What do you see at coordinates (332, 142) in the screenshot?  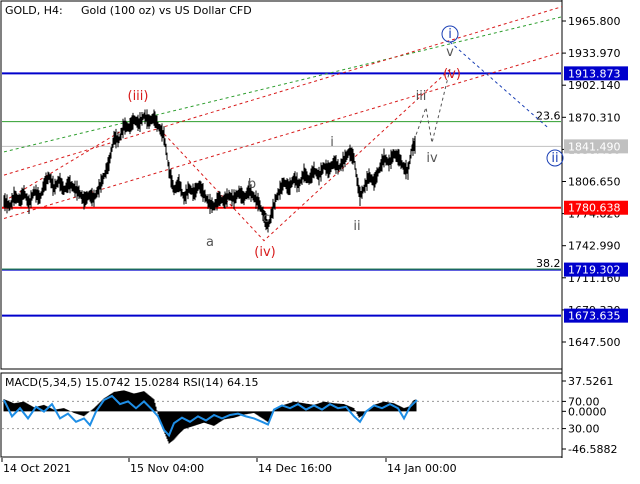 I see `wave-label-gray: i` at bounding box center [332, 142].